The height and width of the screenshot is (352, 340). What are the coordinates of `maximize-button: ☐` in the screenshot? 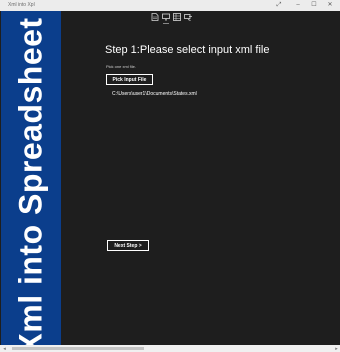 It's located at (314, 5).